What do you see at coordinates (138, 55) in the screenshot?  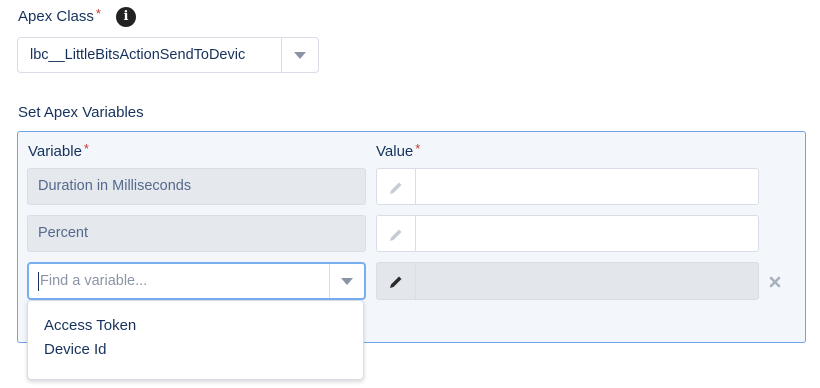 I see `apex-class-value: lbc__LittleBitsActionSendToDevic` at bounding box center [138, 55].